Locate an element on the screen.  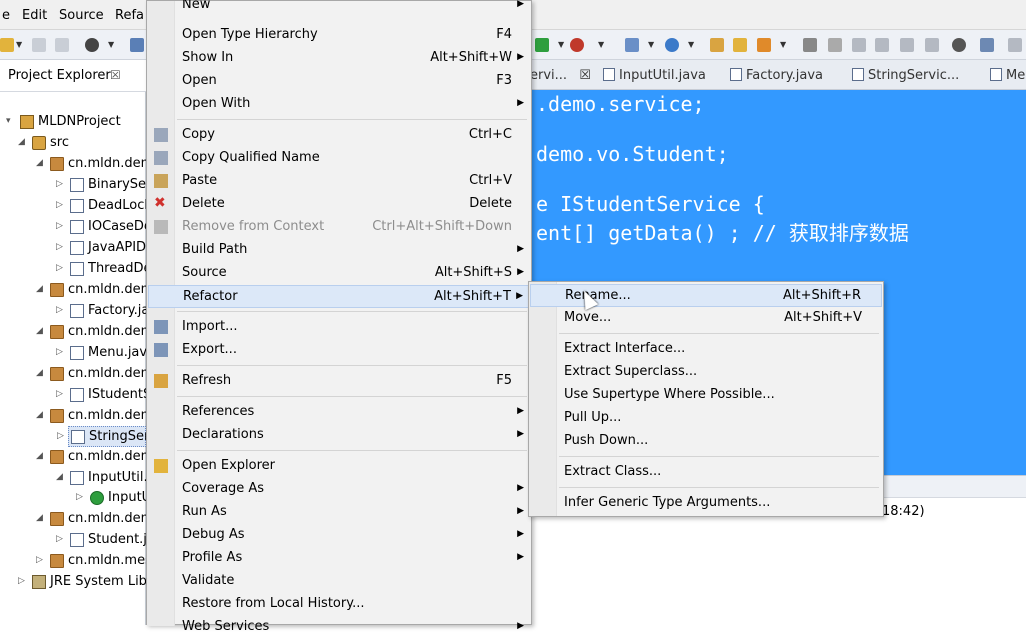
block-selection-icon is located at coordinates (907, 45).